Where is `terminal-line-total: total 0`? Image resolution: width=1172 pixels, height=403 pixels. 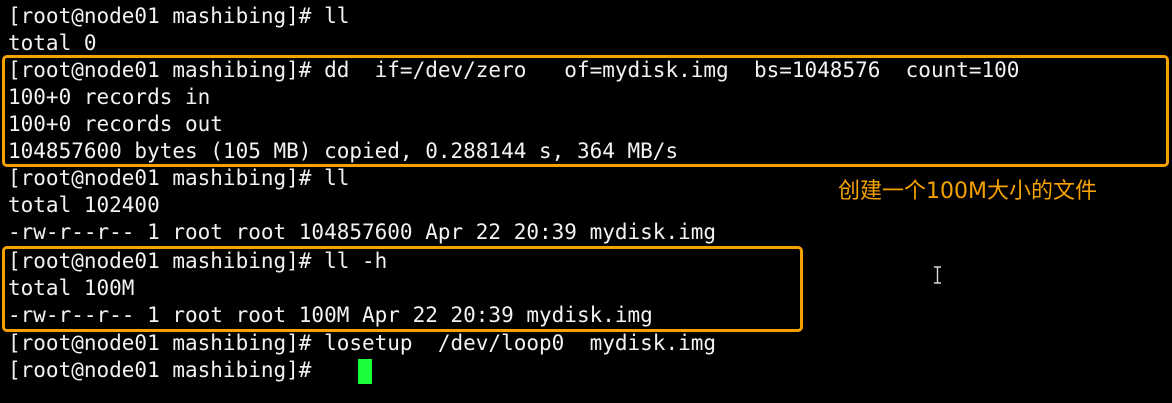
terminal-line-total: total 0 is located at coordinates (52, 43).